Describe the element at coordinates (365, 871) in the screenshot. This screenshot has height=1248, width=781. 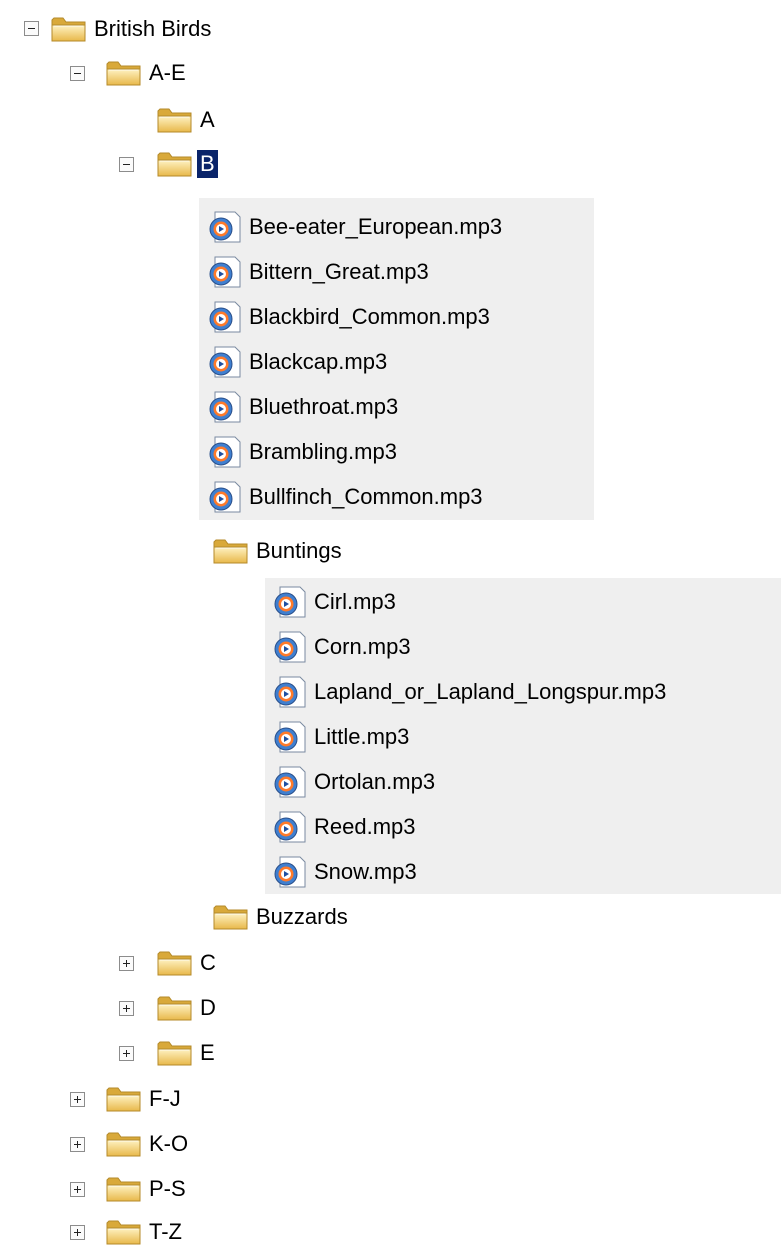
I see `file-label: Snow.mp3` at that location.